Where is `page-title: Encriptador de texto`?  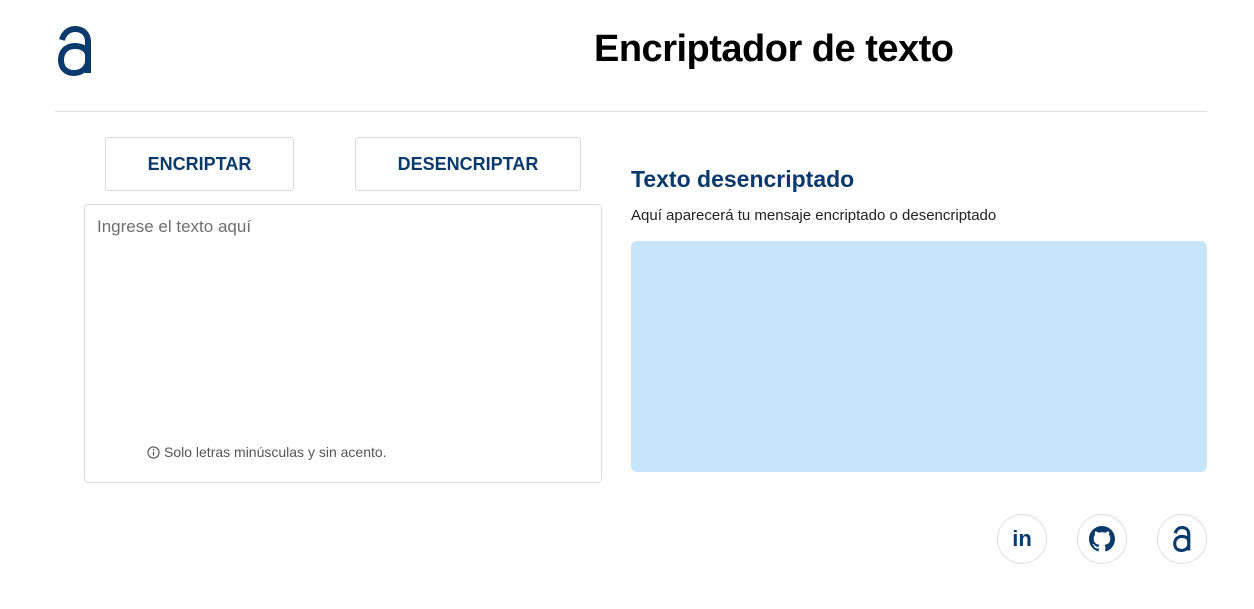
page-title: Encriptador de texto is located at coordinates (774, 49).